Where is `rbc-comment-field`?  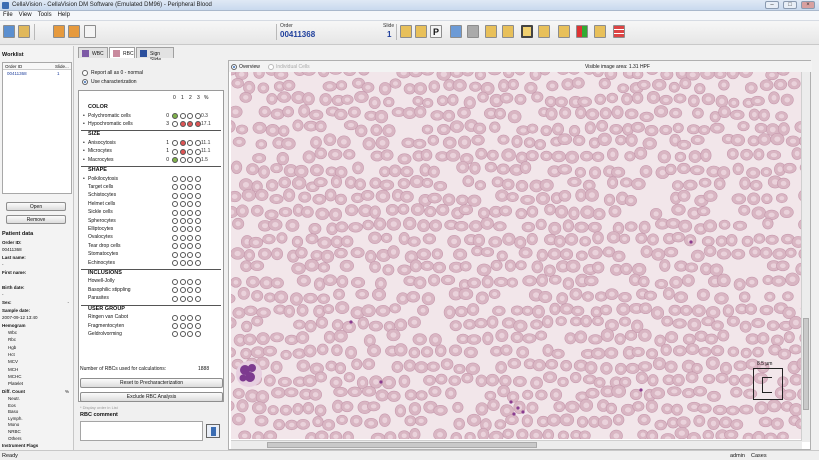
rbc-comment-field is located at coordinates (141, 431).